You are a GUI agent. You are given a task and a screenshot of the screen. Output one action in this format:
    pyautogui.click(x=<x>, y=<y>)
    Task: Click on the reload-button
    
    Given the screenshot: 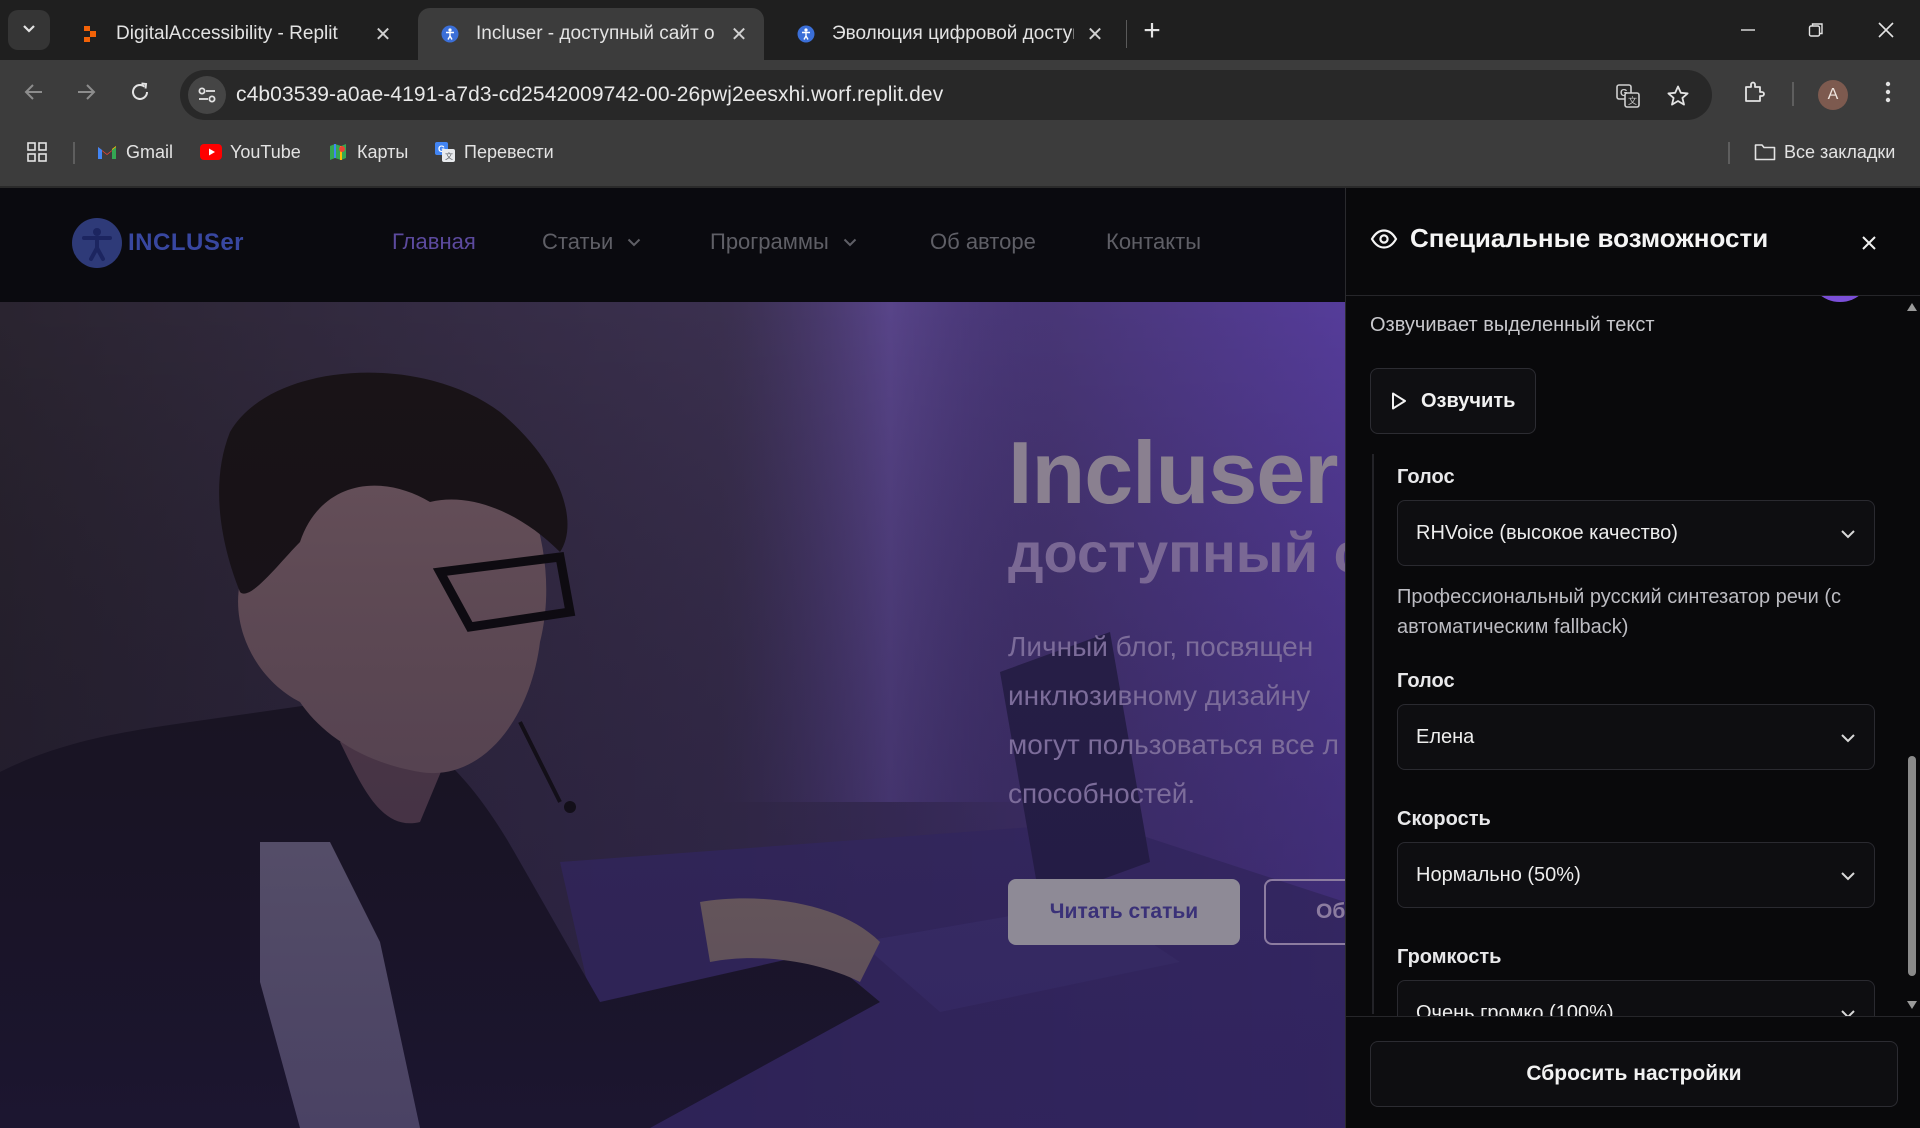 What is the action you would take?
    pyautogui.click(x=140, y=92)
    